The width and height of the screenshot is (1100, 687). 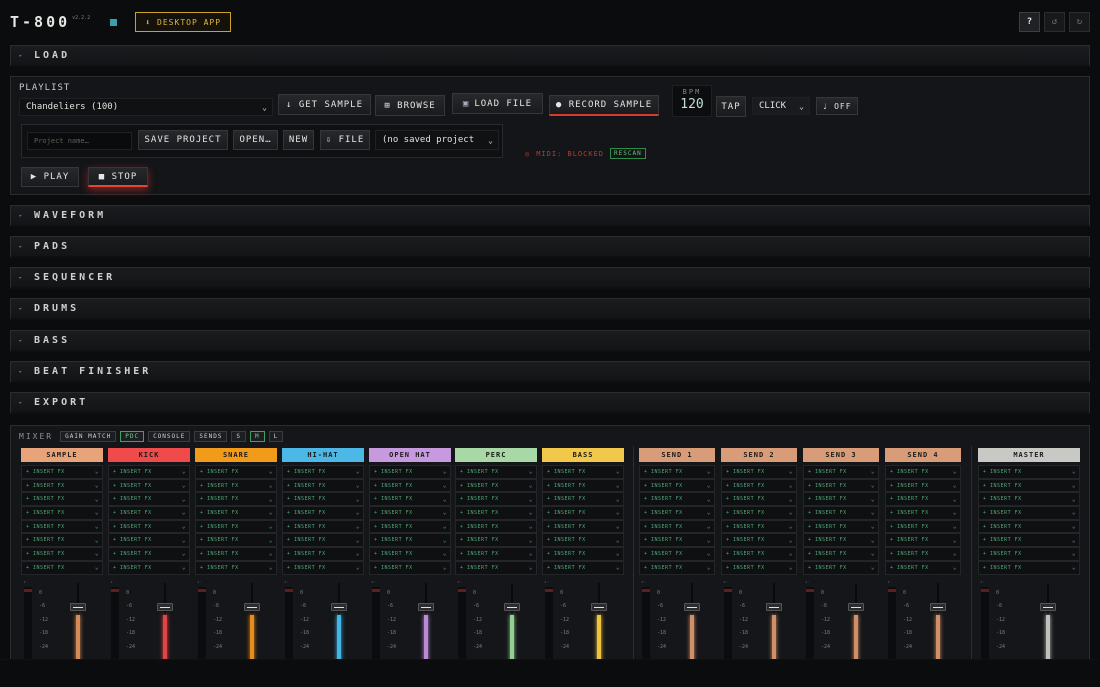 I want to click on pdc-button: PDC, so click(x=132, y=436).